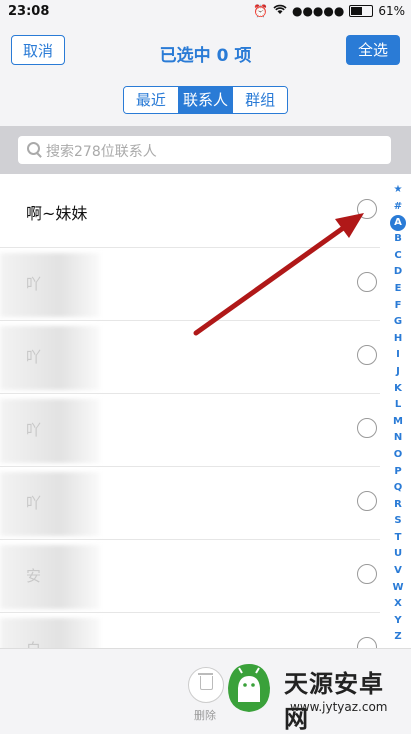  Describe the element at coordinates (398, 521) in the screenshot. I see `index-letter: S` at that location.